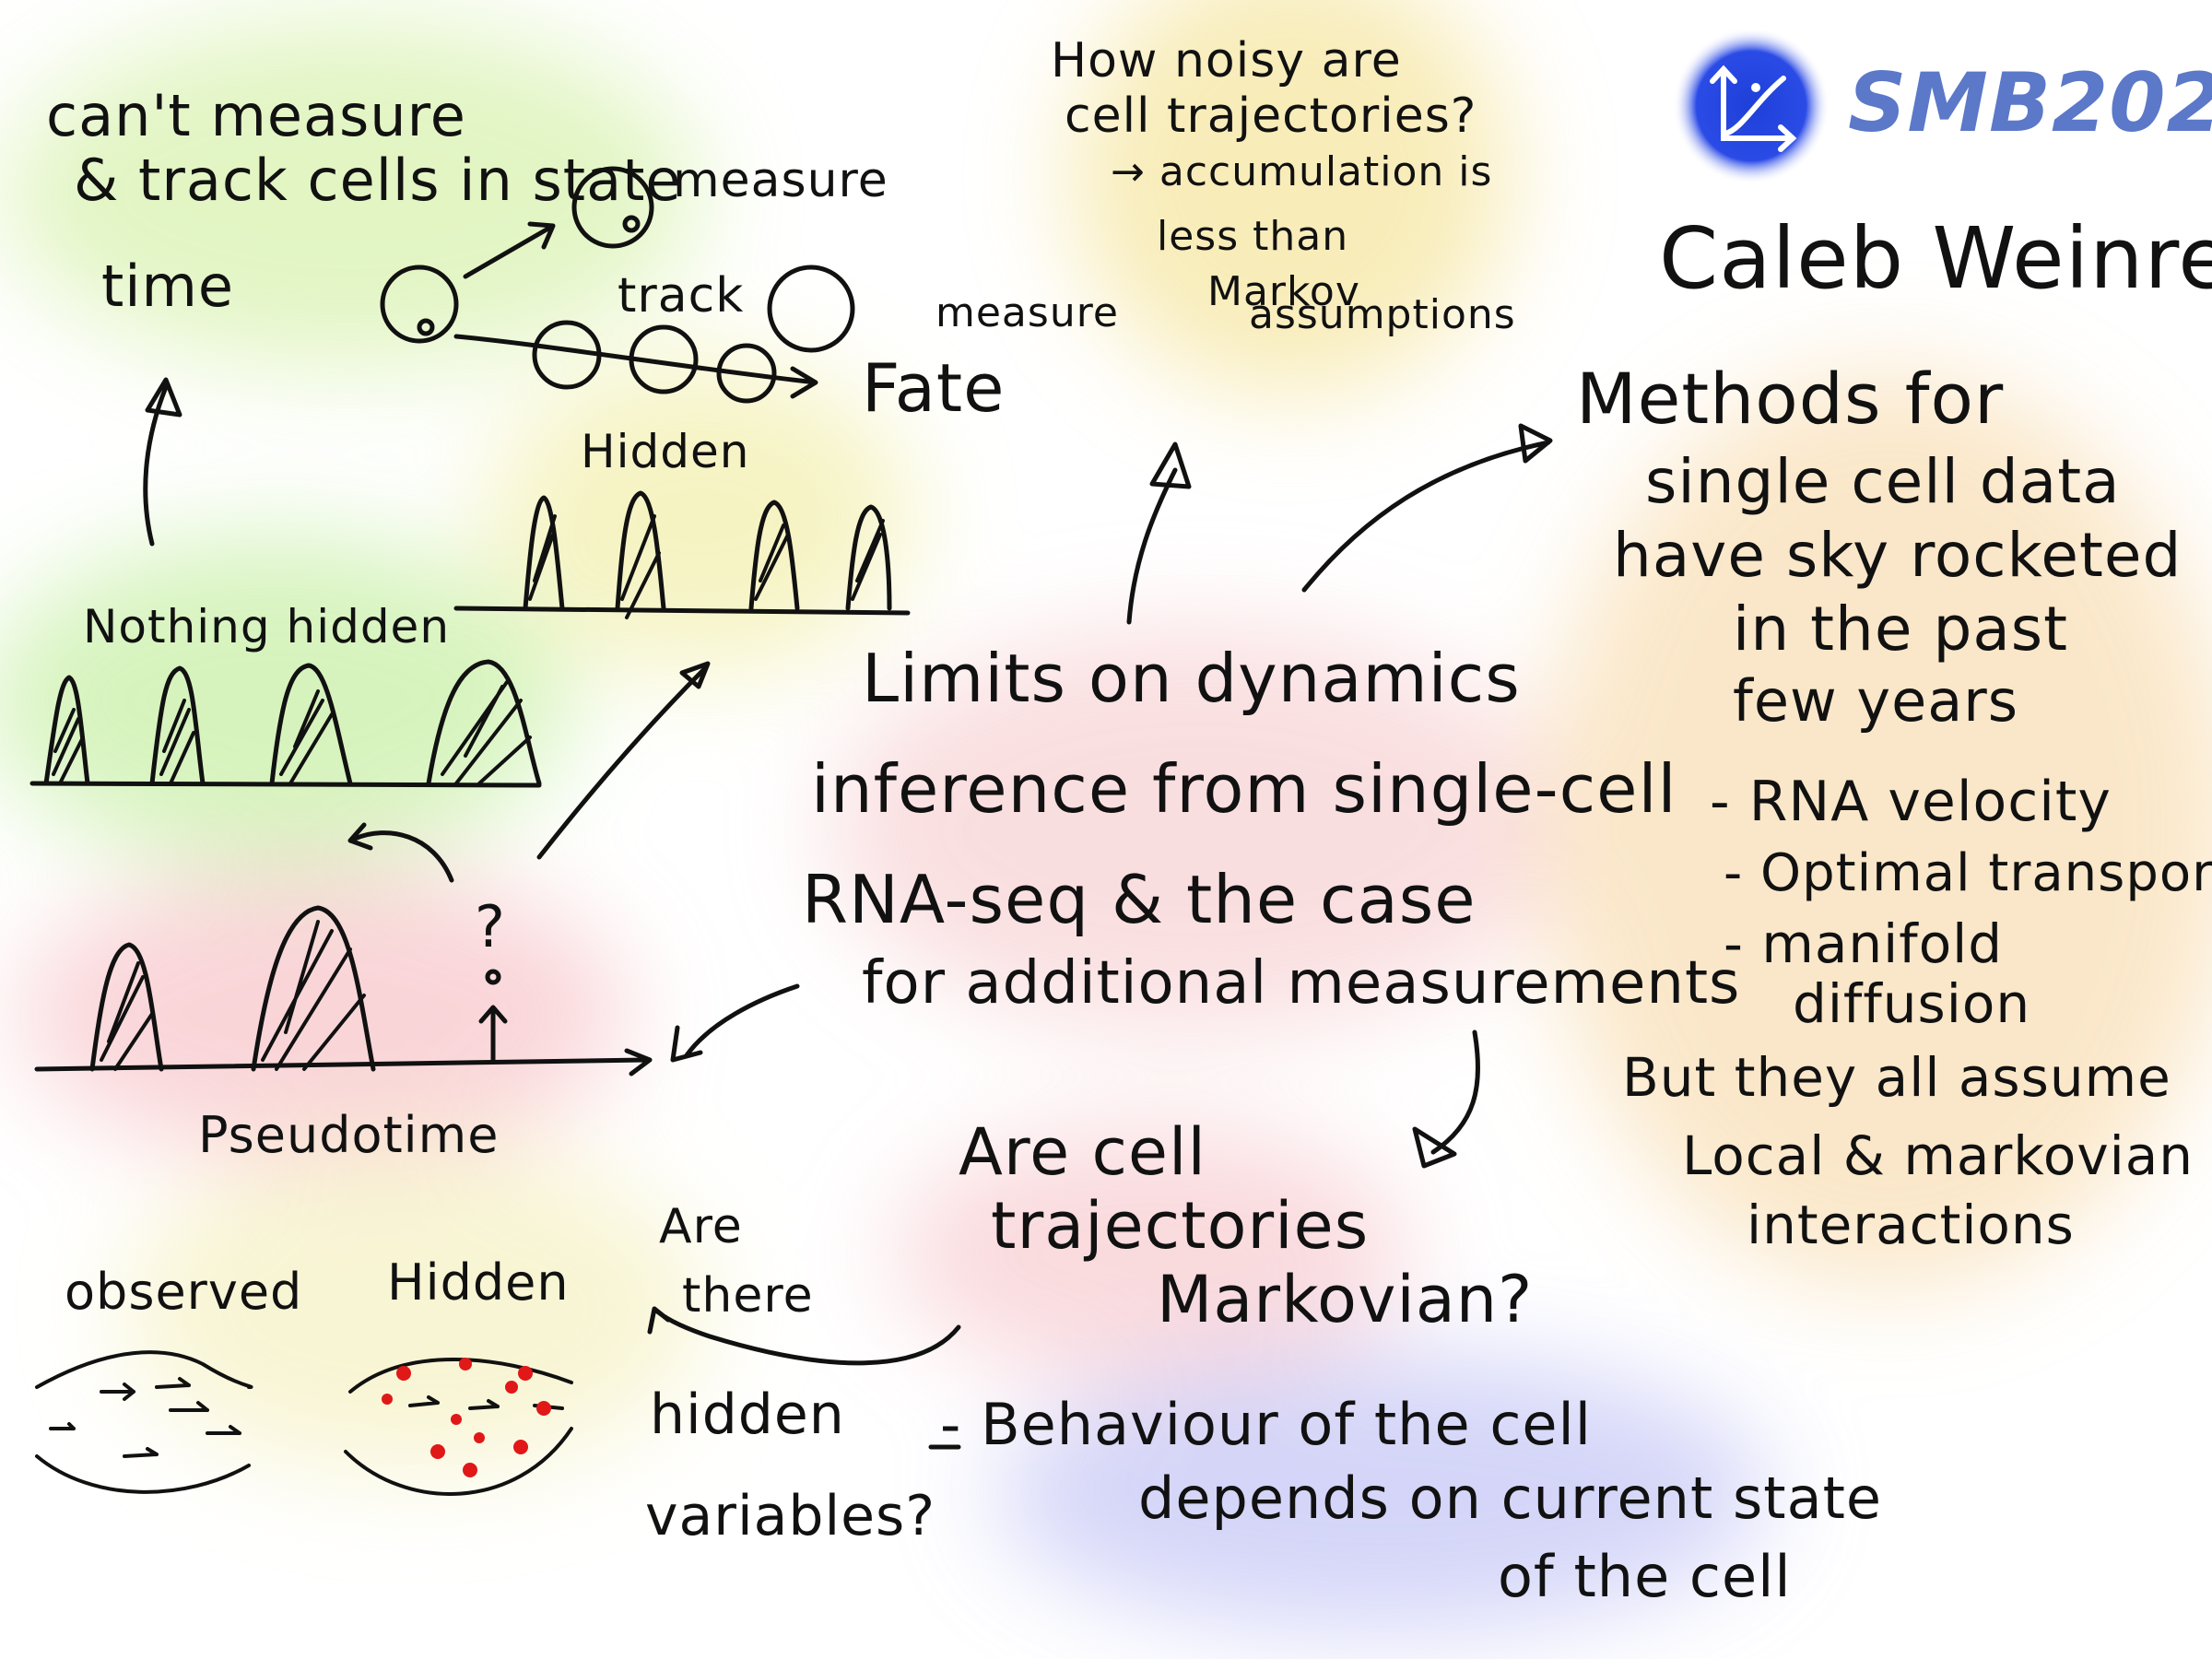 This screenshot has width=2212, height=1659. I want to click on method-item-4: diffusion, so click(1912, 1003).